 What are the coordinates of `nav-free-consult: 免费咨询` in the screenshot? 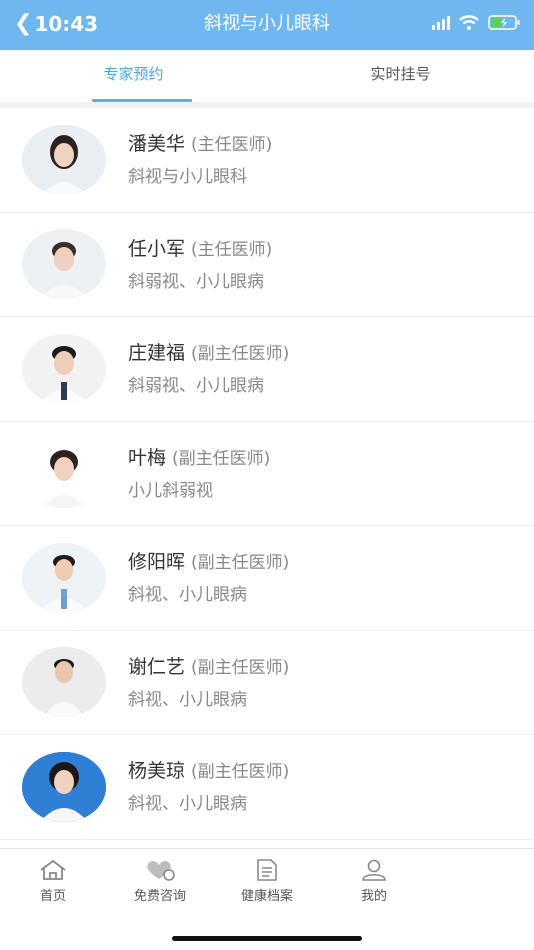 It's located at (160, 881).